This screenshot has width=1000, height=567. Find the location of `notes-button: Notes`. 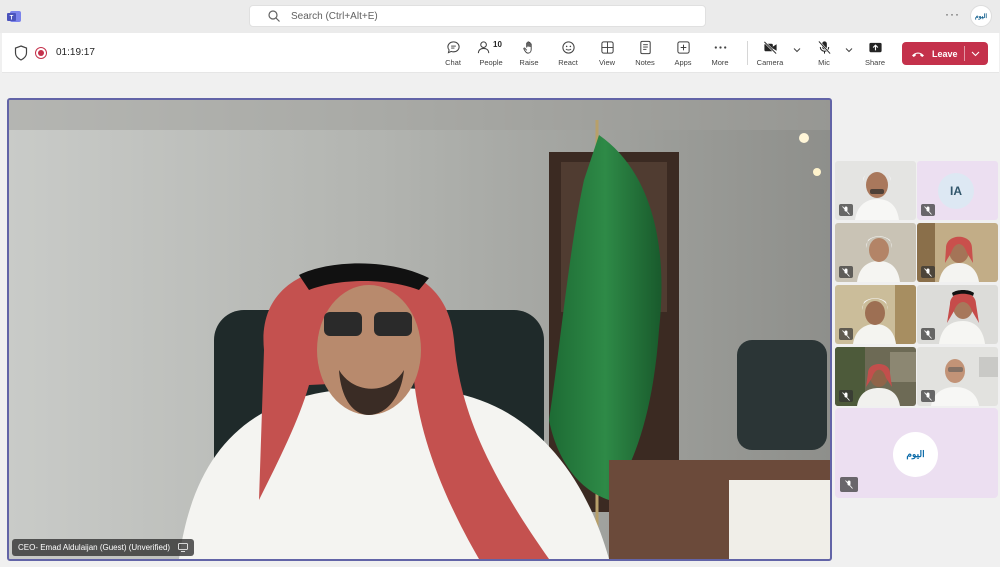

notes-button: Notes is located at coordinates (645, 54).